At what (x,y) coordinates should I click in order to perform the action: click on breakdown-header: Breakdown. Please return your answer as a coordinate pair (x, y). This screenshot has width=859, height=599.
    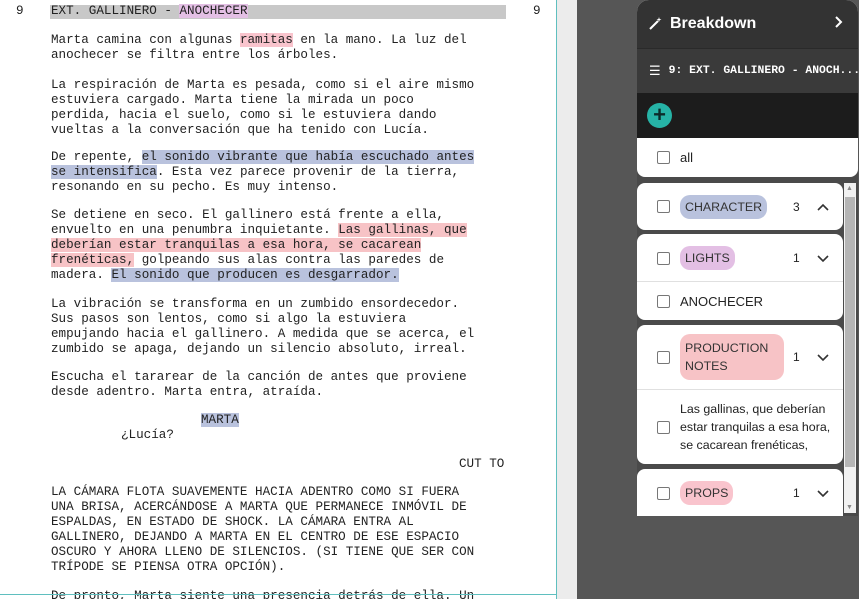
    Looking at the image, I should click on (747, 24).